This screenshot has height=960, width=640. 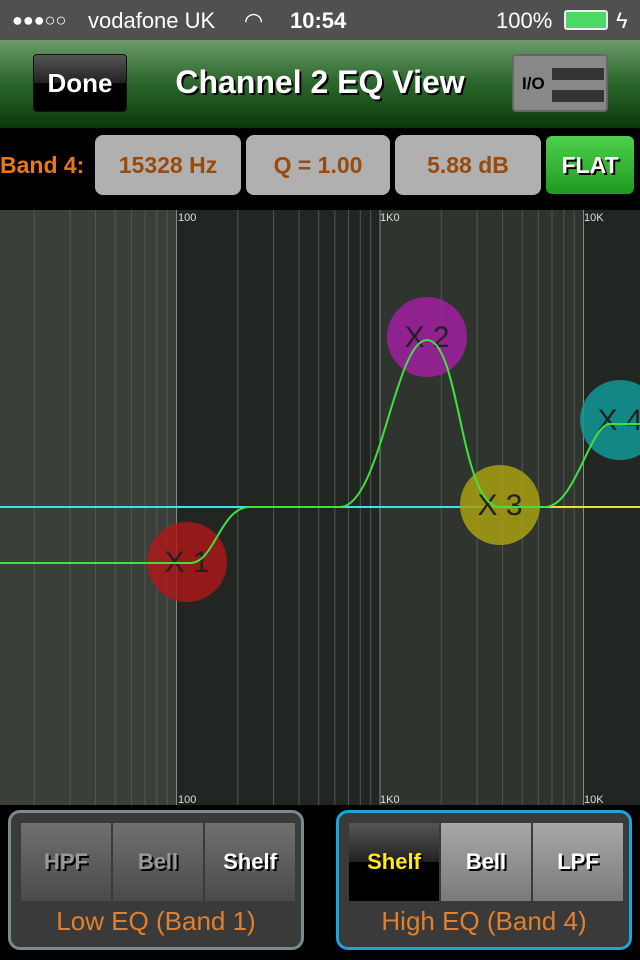 What do you see at coordinates (590, 165) in the screenshot?
I see `flat-button: FLAT` at bounding box center [590, 165].